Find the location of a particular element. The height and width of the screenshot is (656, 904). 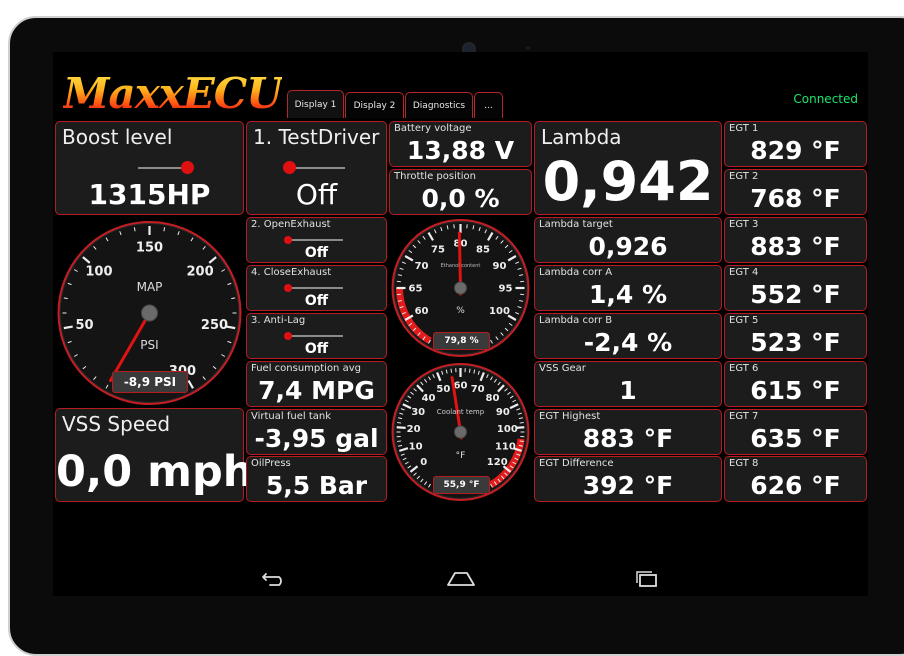

ethanol-gauge-hub is located at coordinates (461, 288).